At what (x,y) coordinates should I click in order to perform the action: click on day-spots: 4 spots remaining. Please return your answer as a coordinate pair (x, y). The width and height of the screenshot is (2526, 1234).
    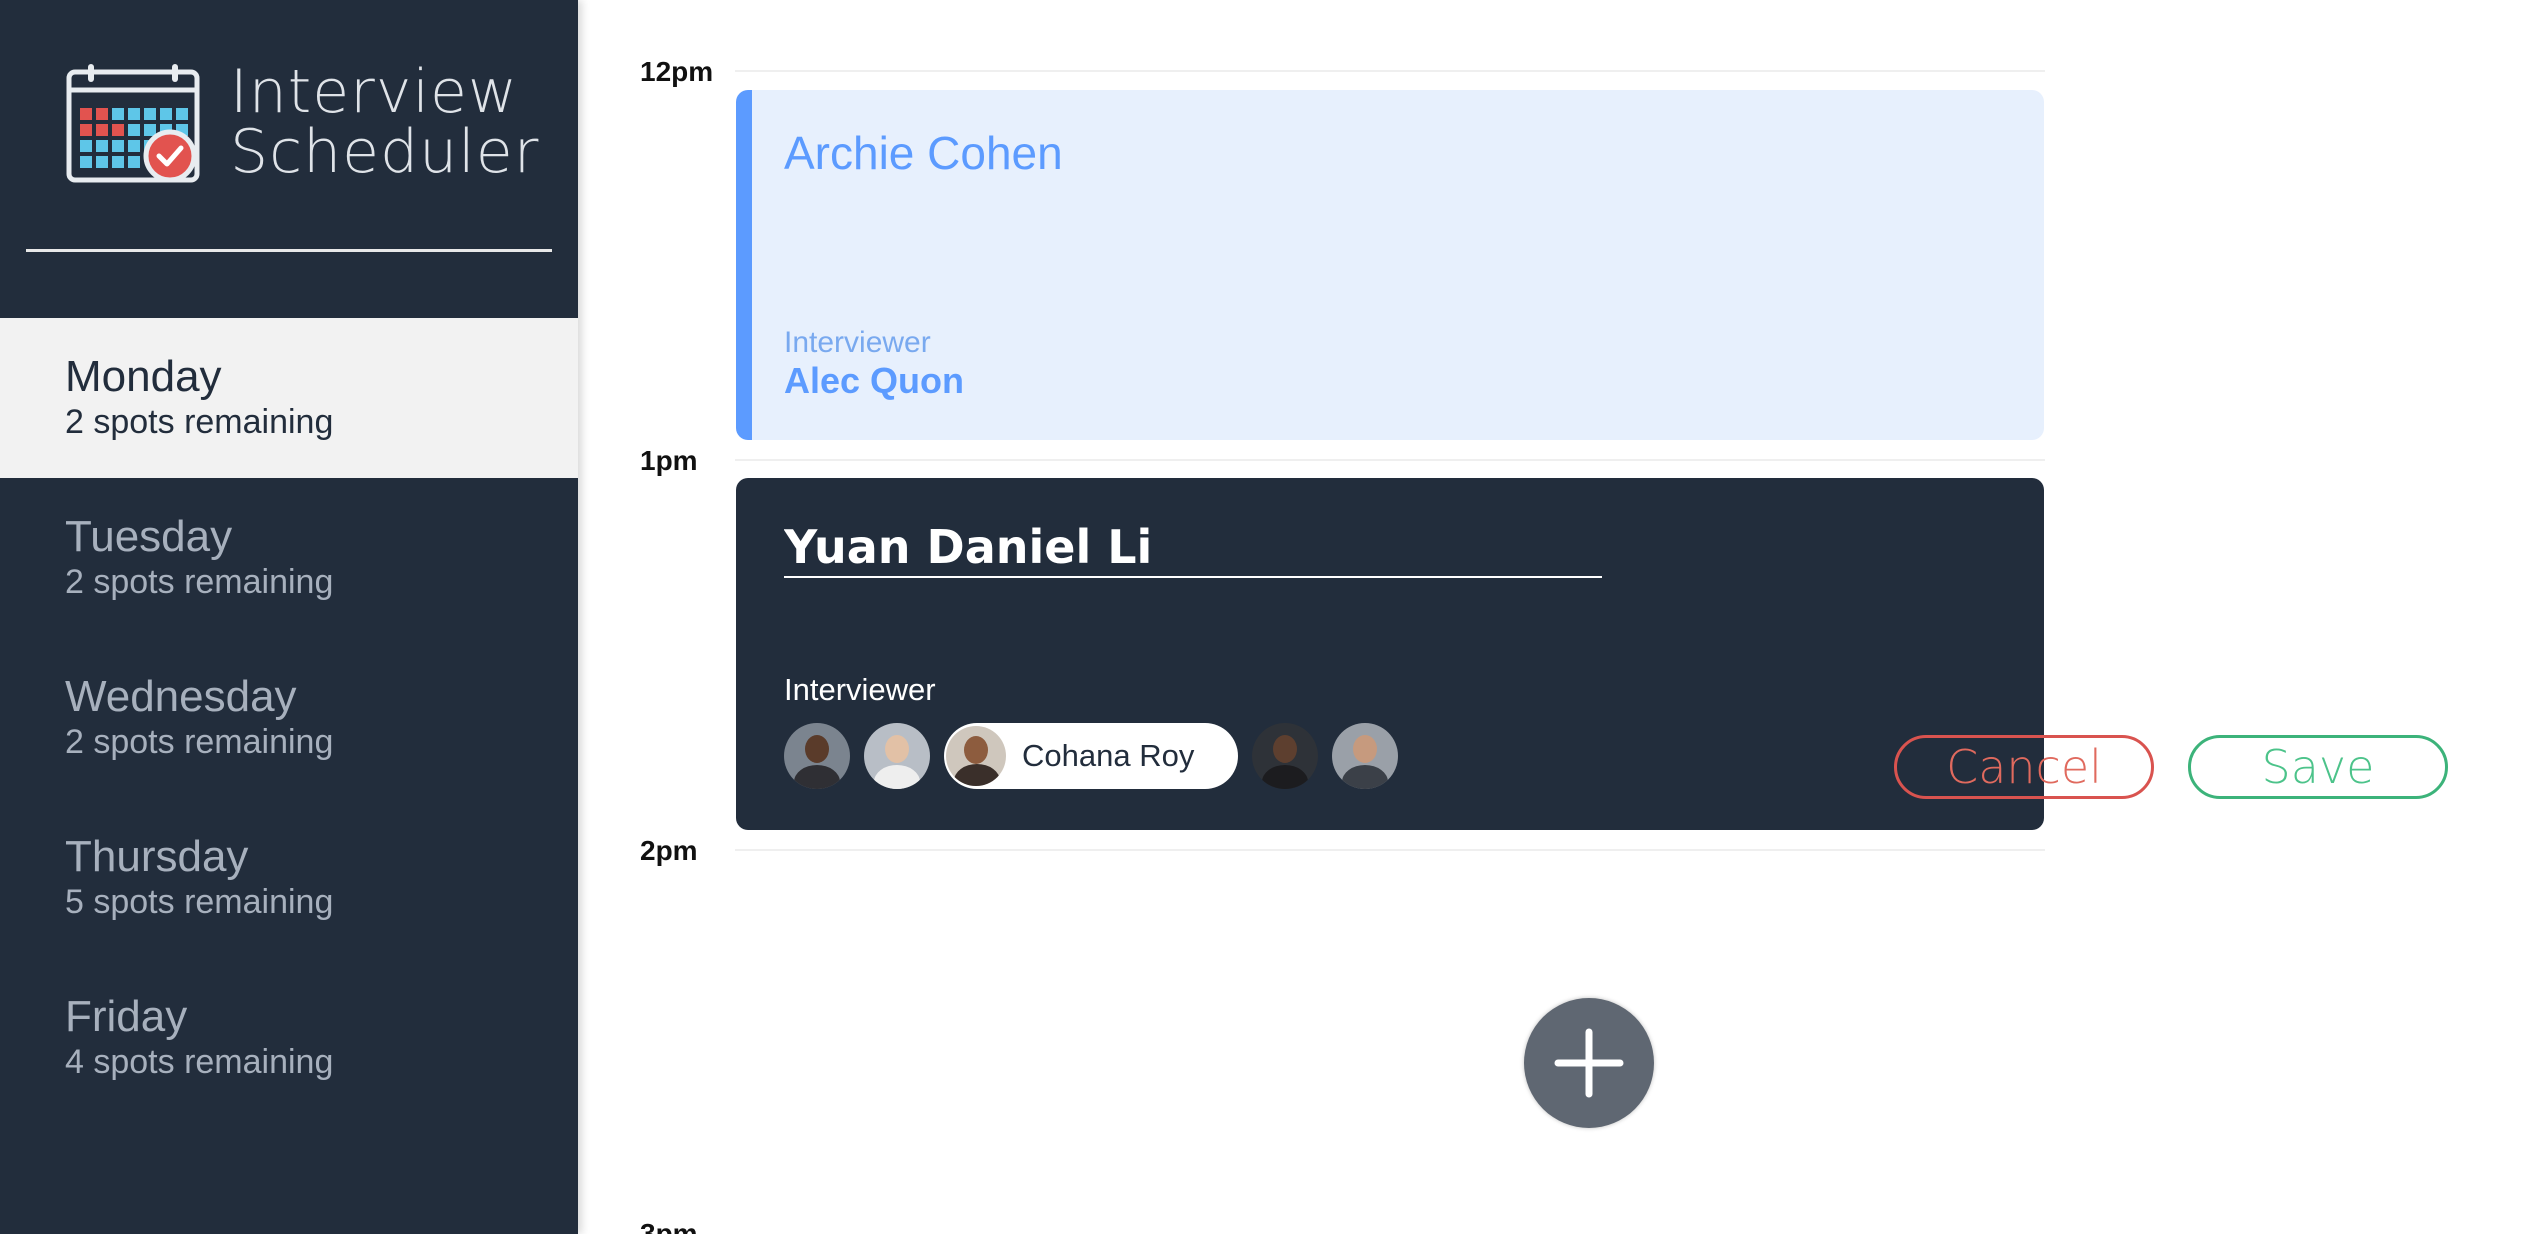
    Looking at the image, I should click on (199, 1062).